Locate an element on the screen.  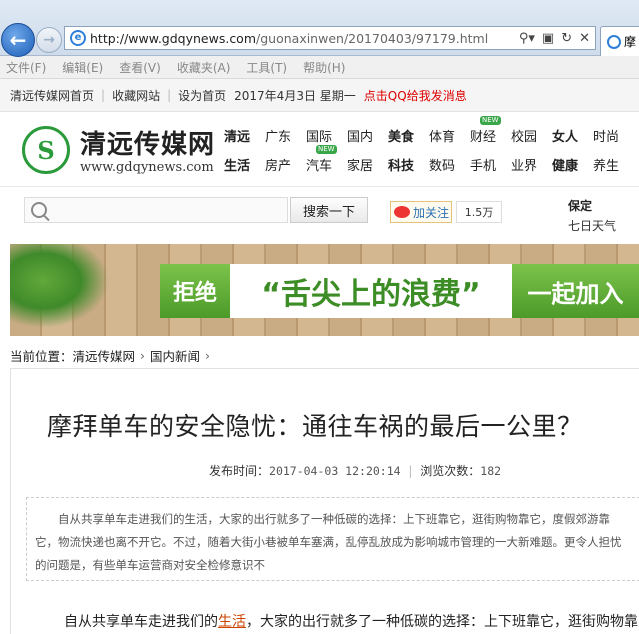
breadcrumb-domestic: 国内新闻 is located at coordinates (175, 355).